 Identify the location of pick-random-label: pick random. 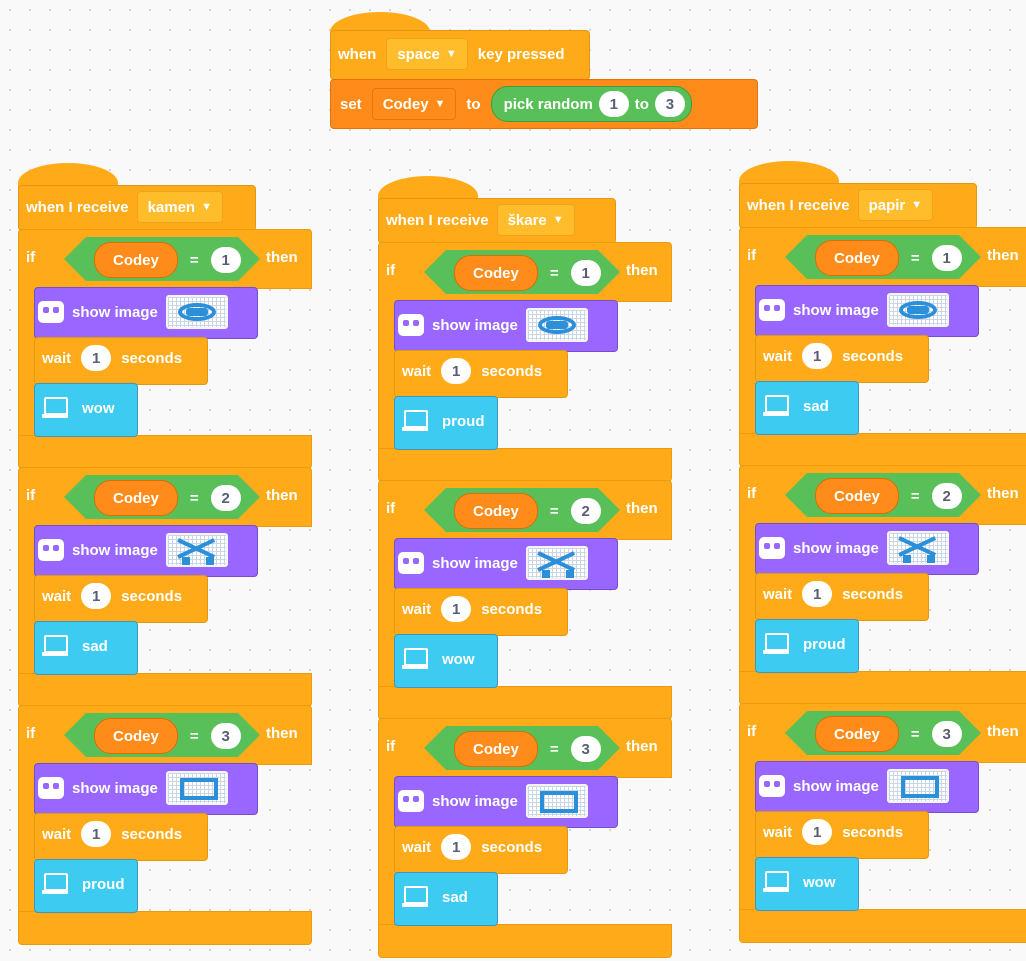
(548, 104).